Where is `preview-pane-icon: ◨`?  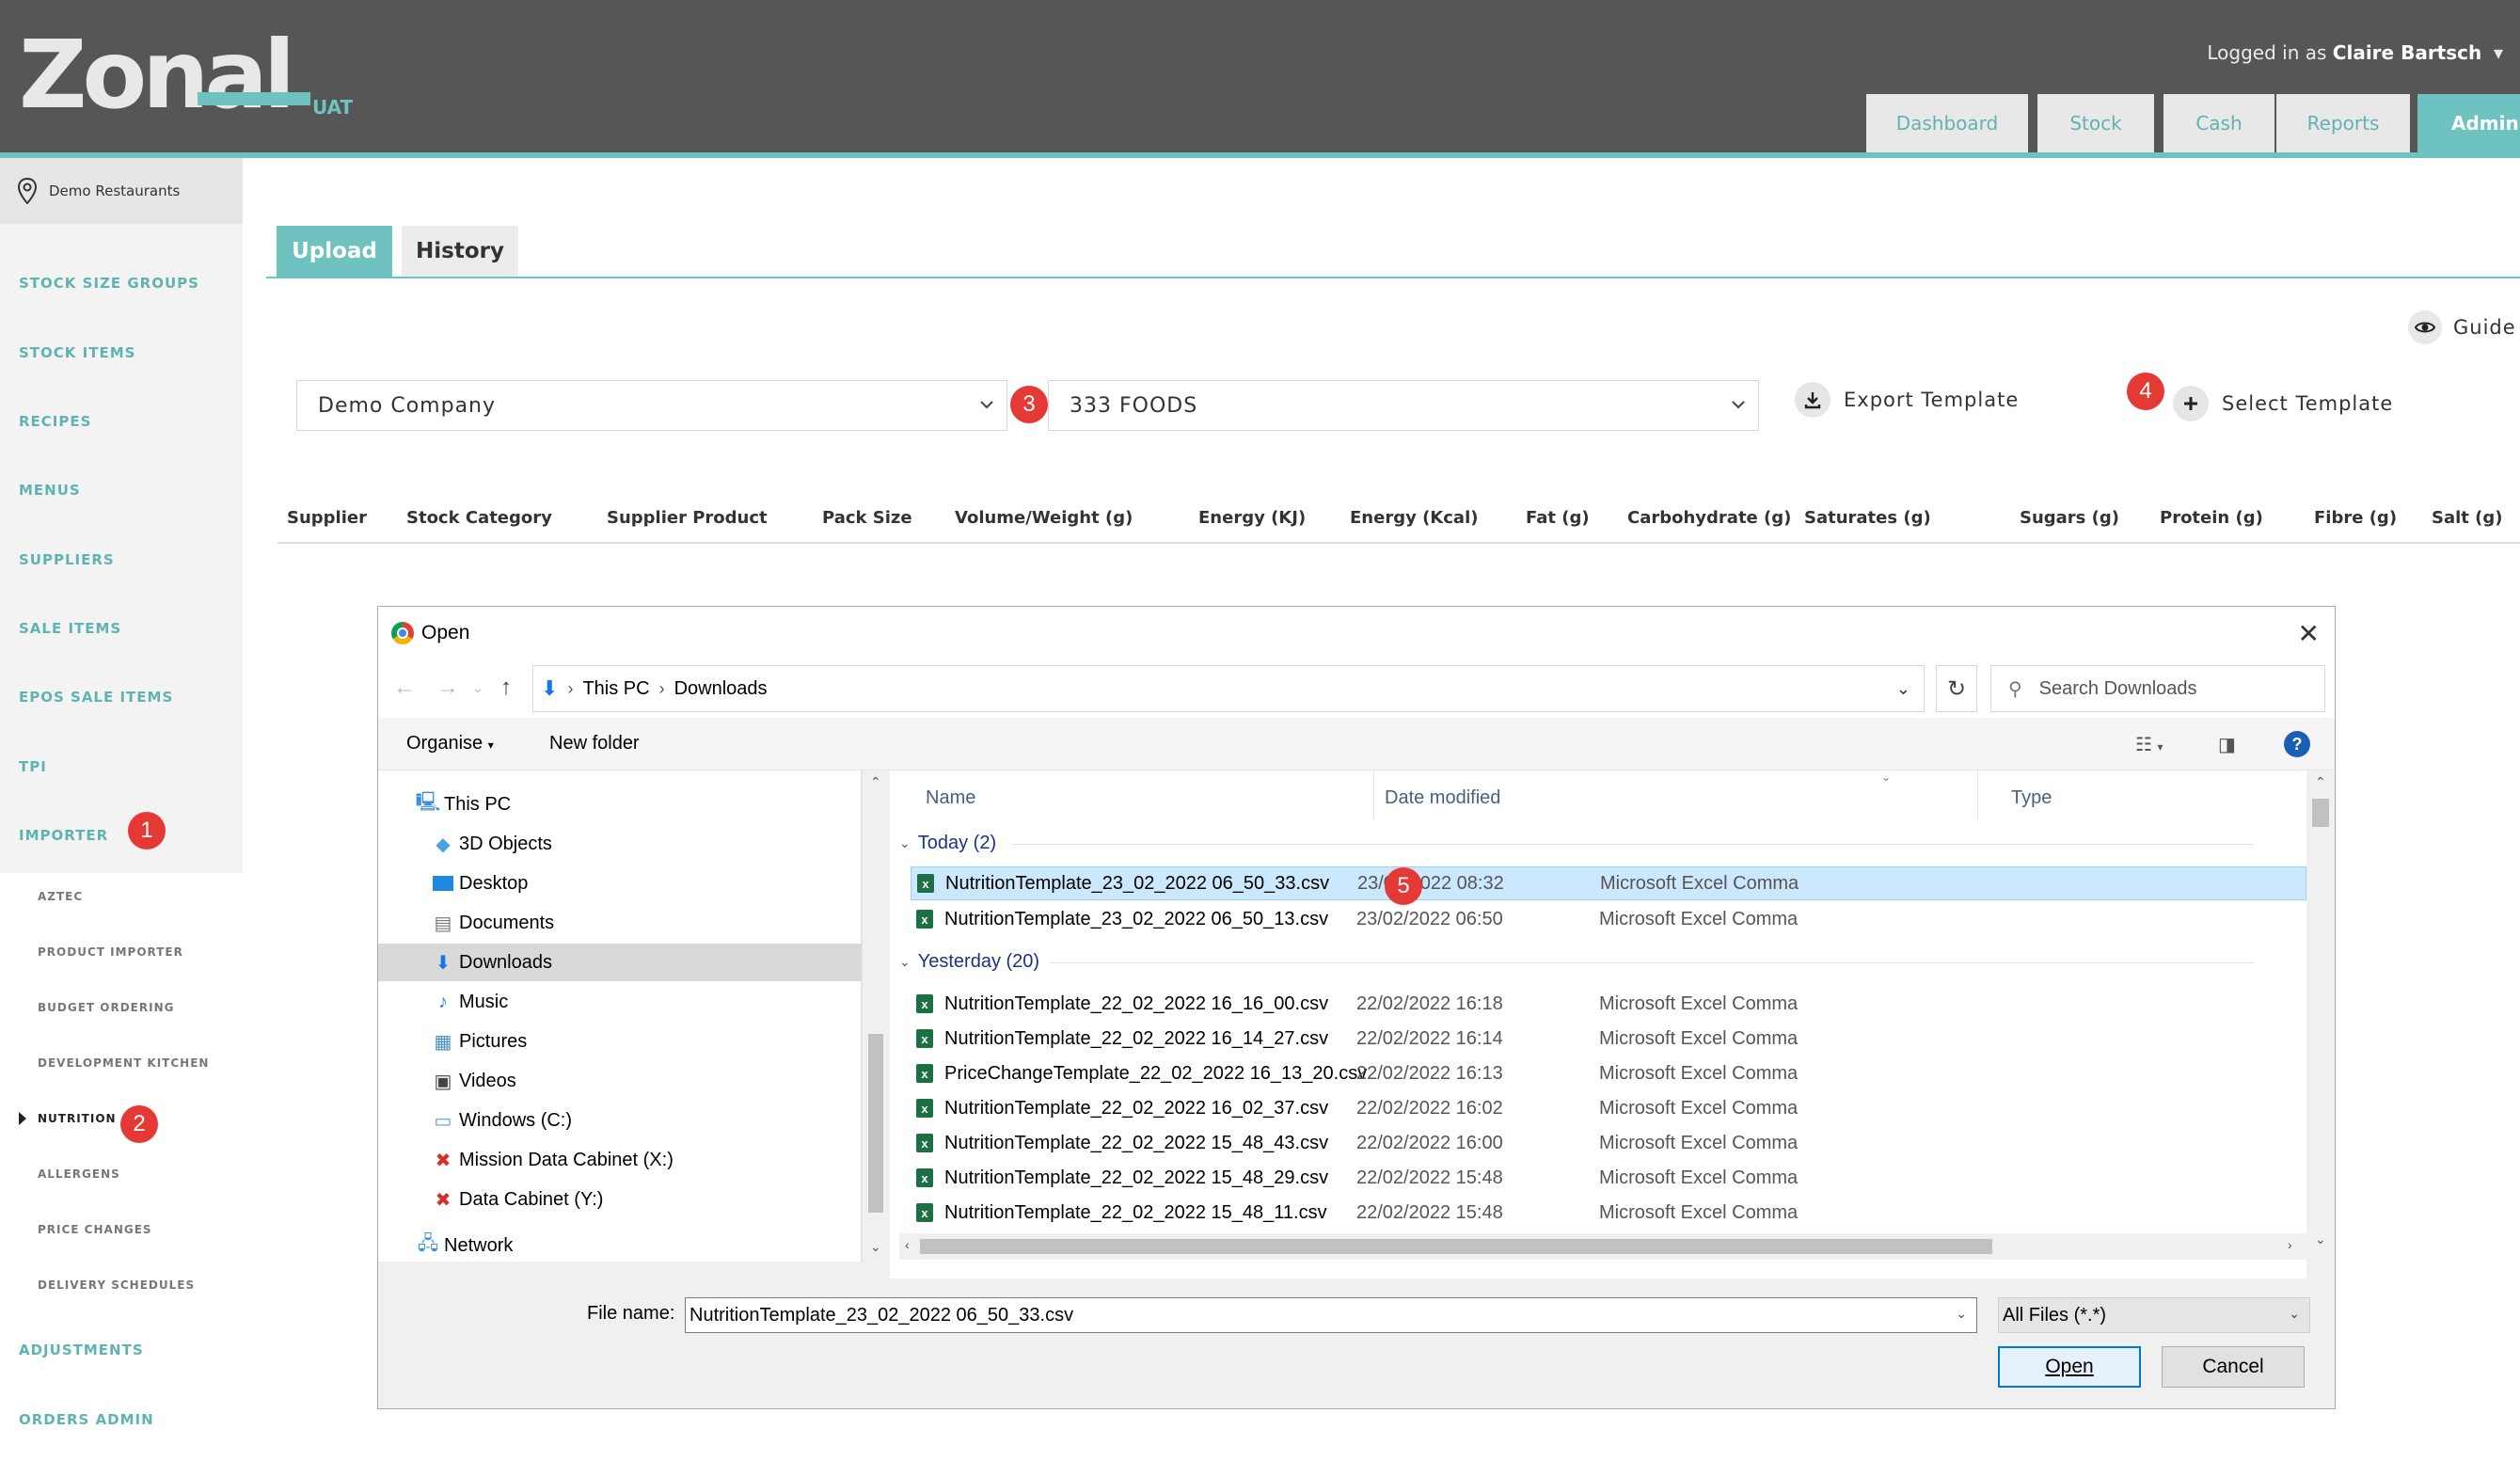 preview-pane-icon: ◨ is located at coordinates (2227, 744).